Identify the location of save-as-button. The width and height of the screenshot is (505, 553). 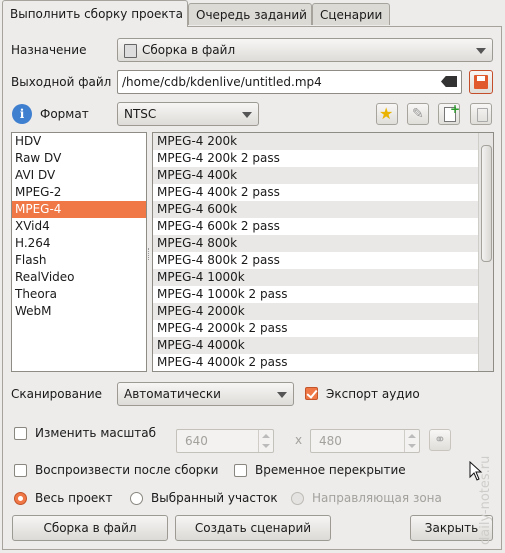
(481, 82).